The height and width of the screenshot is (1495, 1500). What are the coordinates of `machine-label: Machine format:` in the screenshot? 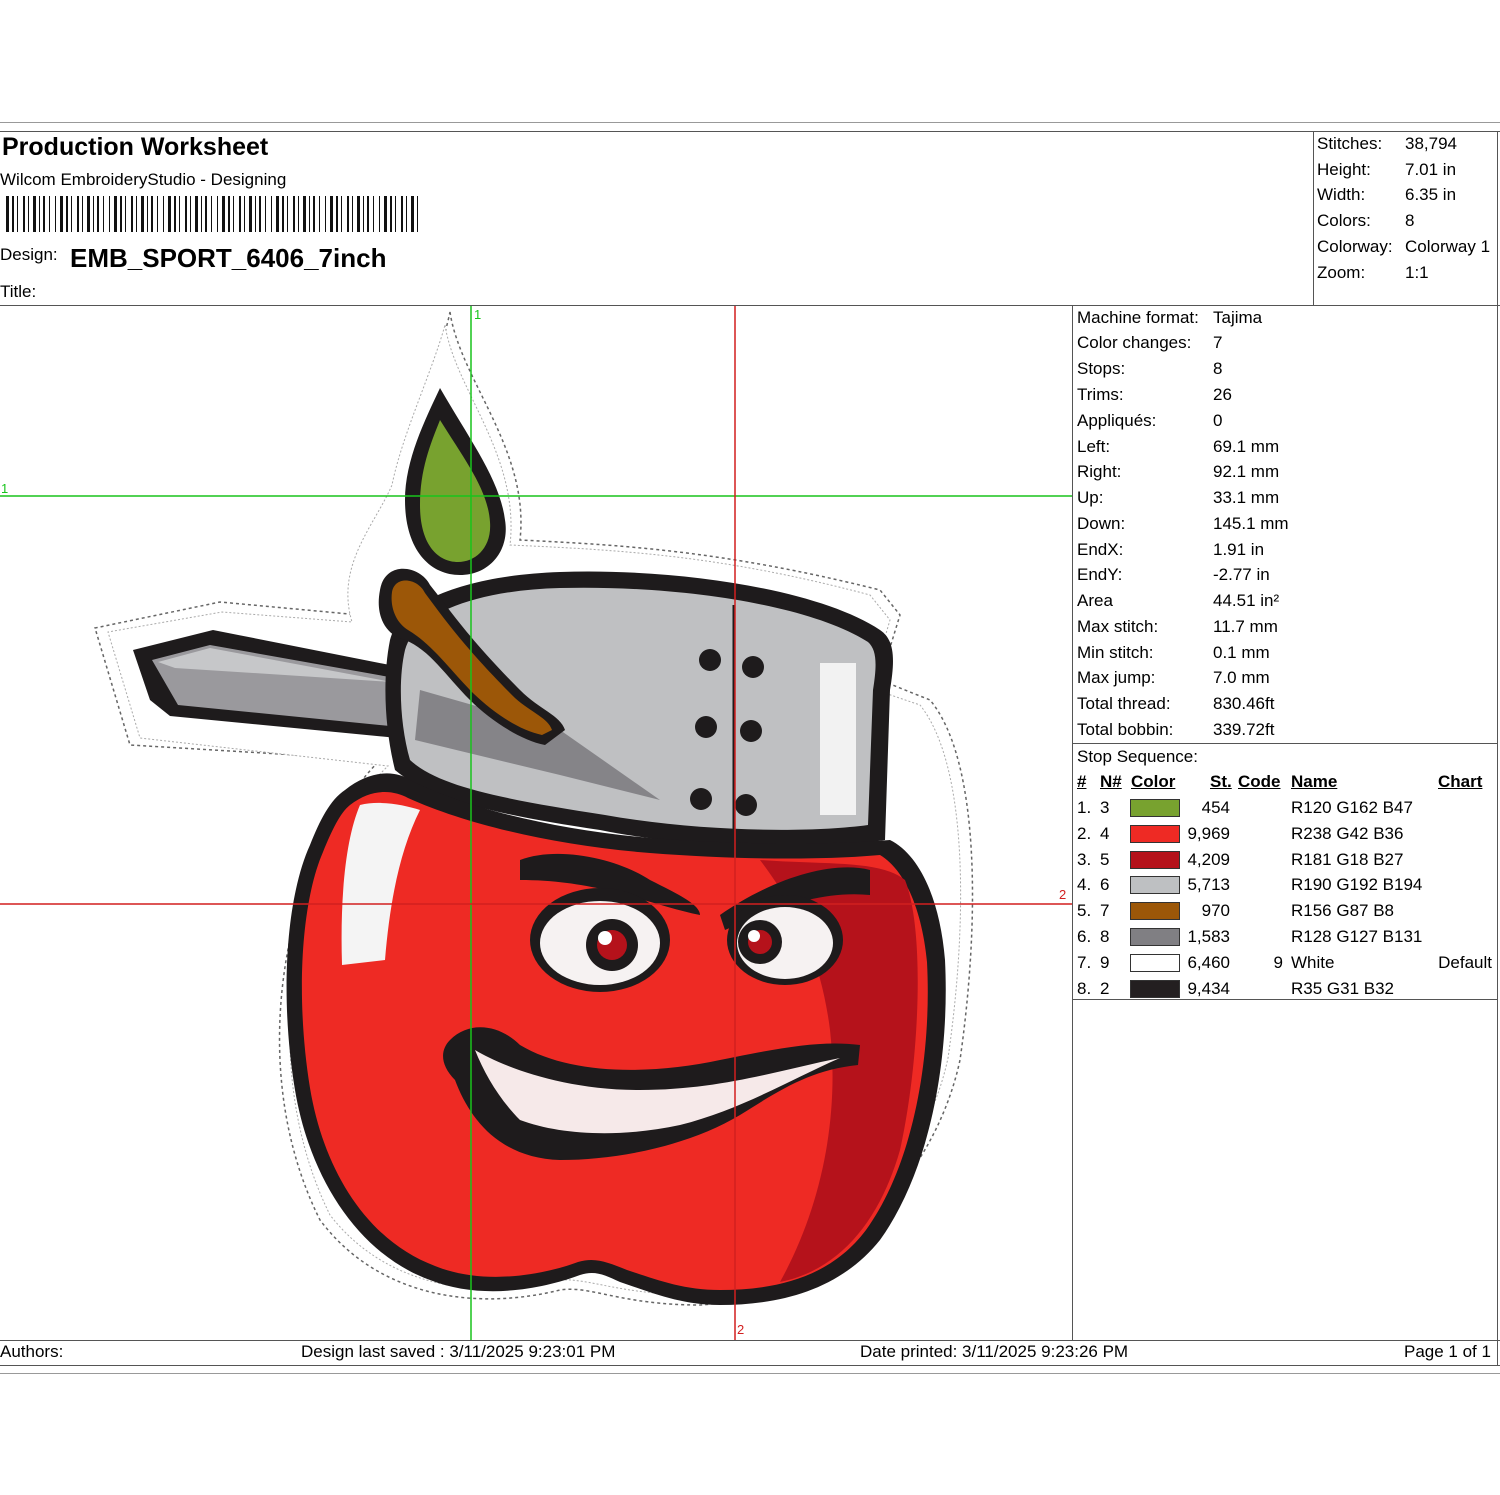 It's located at (1138, 317).